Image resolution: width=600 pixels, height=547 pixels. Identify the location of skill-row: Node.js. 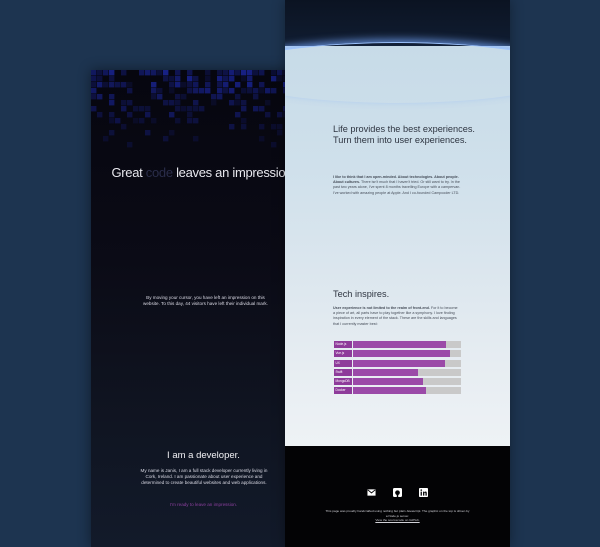
(398, 344).